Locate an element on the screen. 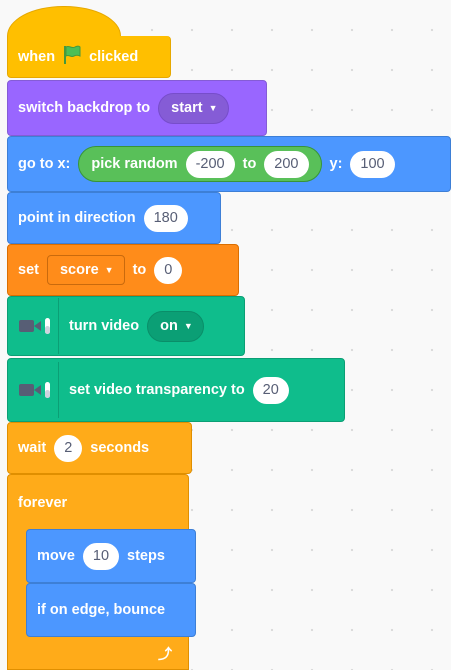 This screenshot has width=451, height=670. move-label: move is located at coordinates (56, 556).